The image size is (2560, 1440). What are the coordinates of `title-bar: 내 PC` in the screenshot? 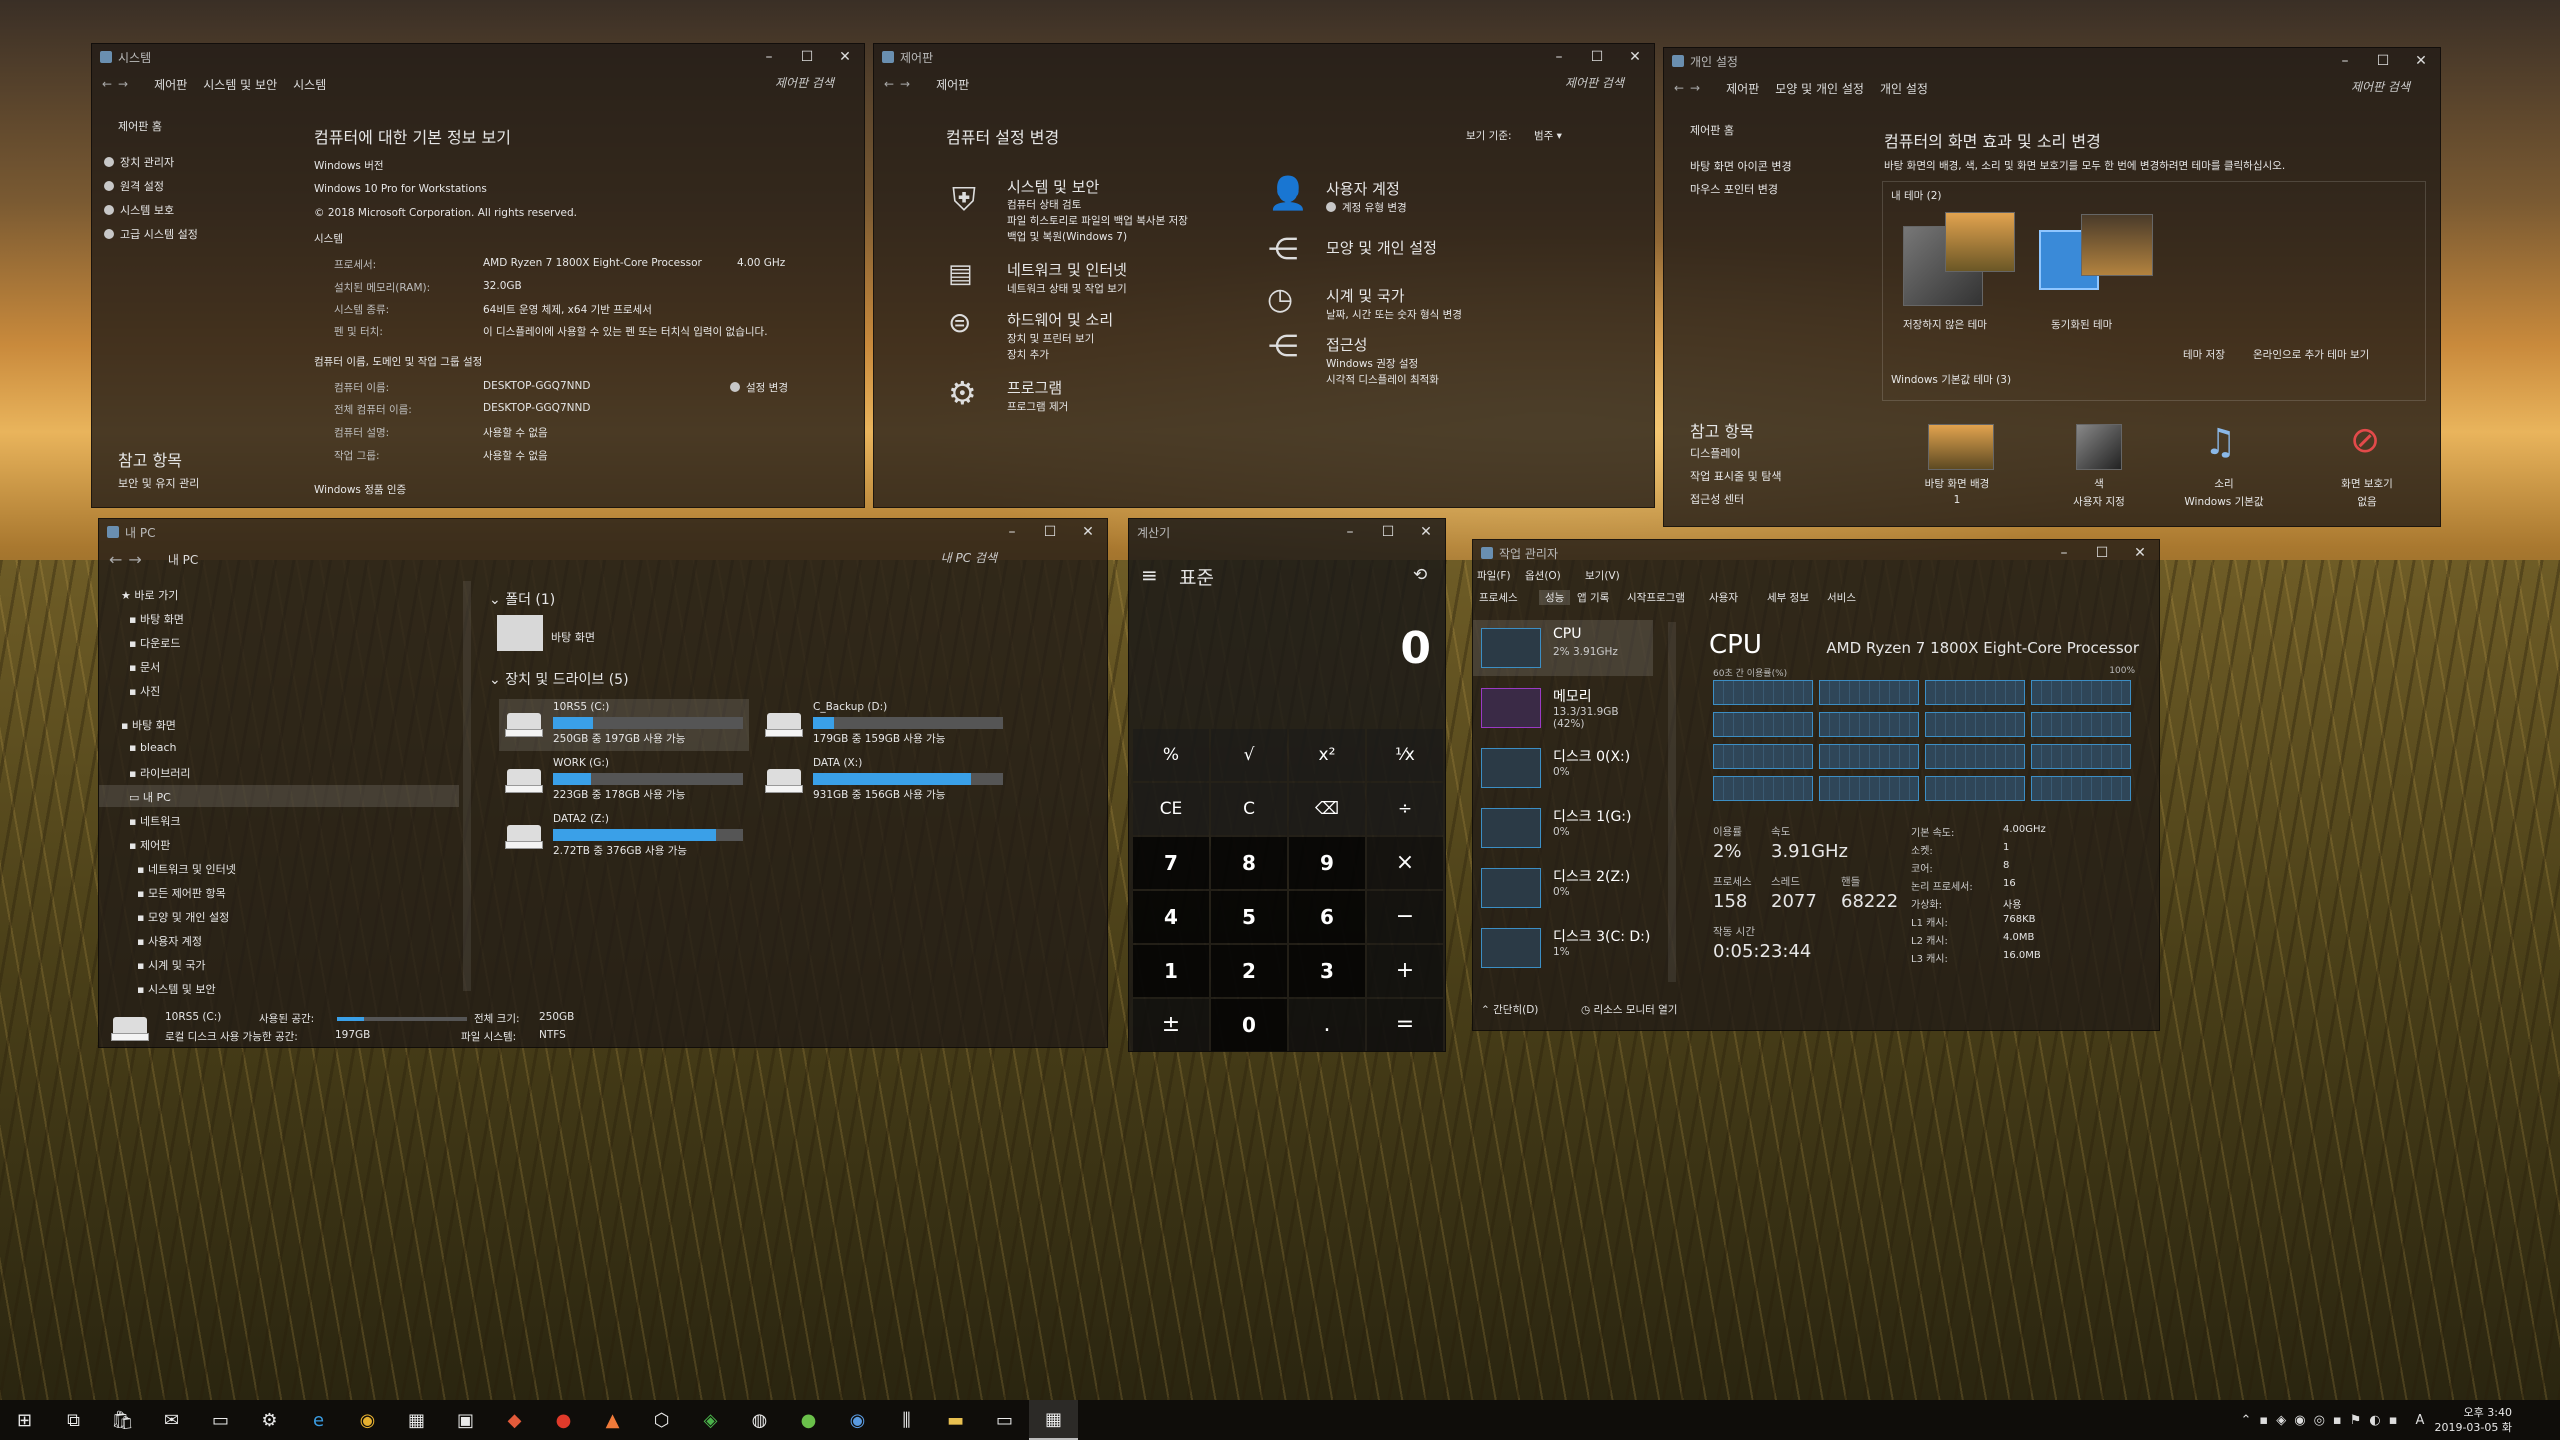 It's located at (603, 532).